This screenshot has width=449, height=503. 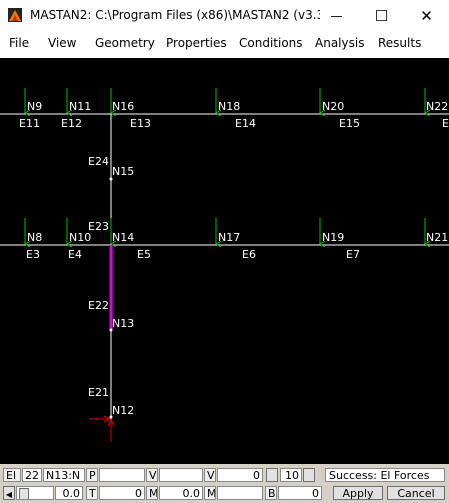 I want to click on slider-left-arrow: ◀, so click(x=9, y=493).